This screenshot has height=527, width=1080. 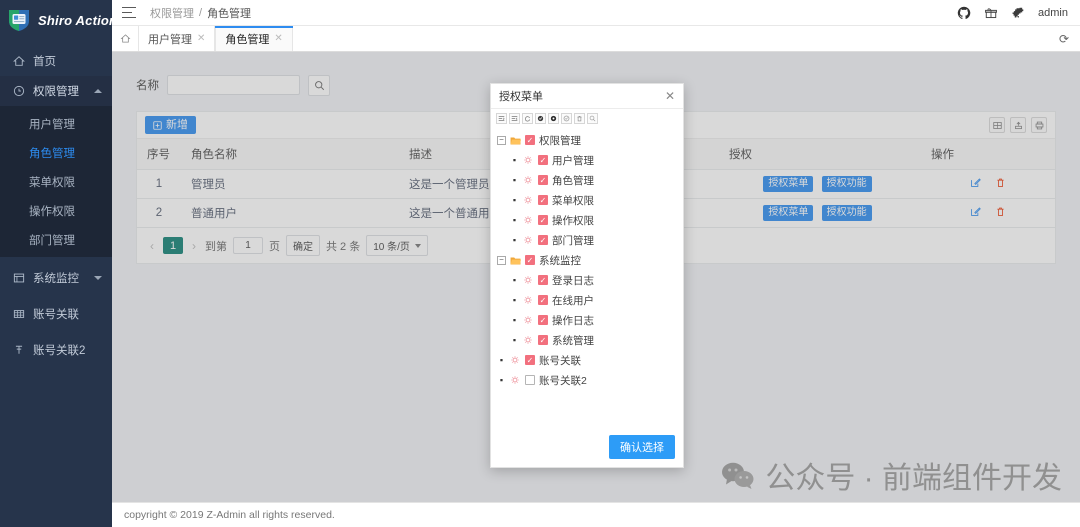 I want to click on sidebar-item-user-manage: 用户管理, so click(x=56, y=123).